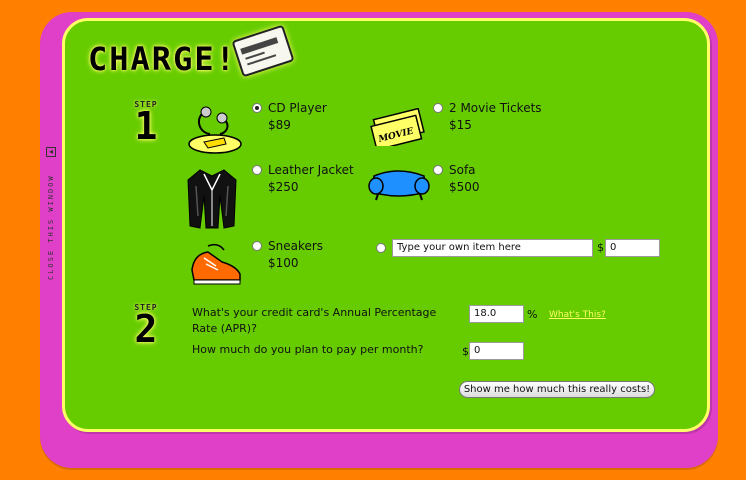 The height and width of the screenshot is (480, 746). Describe the element at coordinates (438, 170) in the screenshot. I see `sofa-radio` at that location.